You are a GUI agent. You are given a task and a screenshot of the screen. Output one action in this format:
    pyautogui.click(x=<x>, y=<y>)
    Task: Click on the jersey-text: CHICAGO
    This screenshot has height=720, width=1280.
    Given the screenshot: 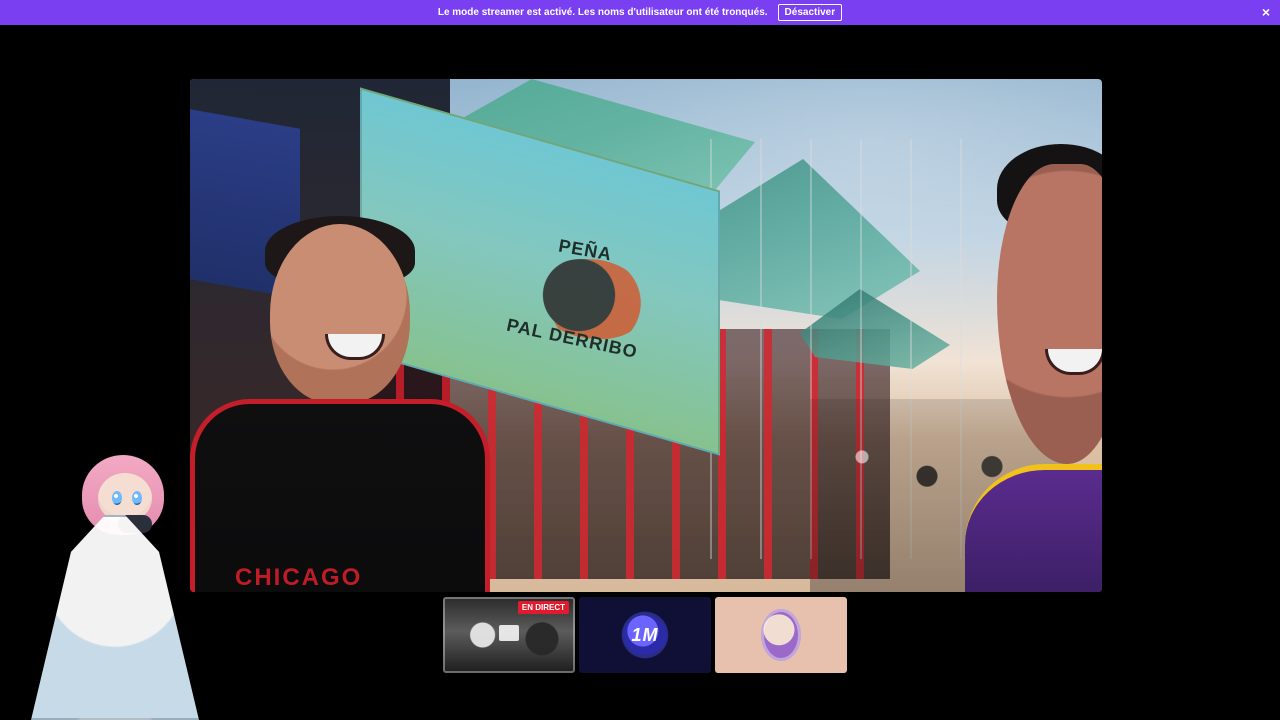 What is the action you would take?
    pyautogui.click(x=299, y=577)
    